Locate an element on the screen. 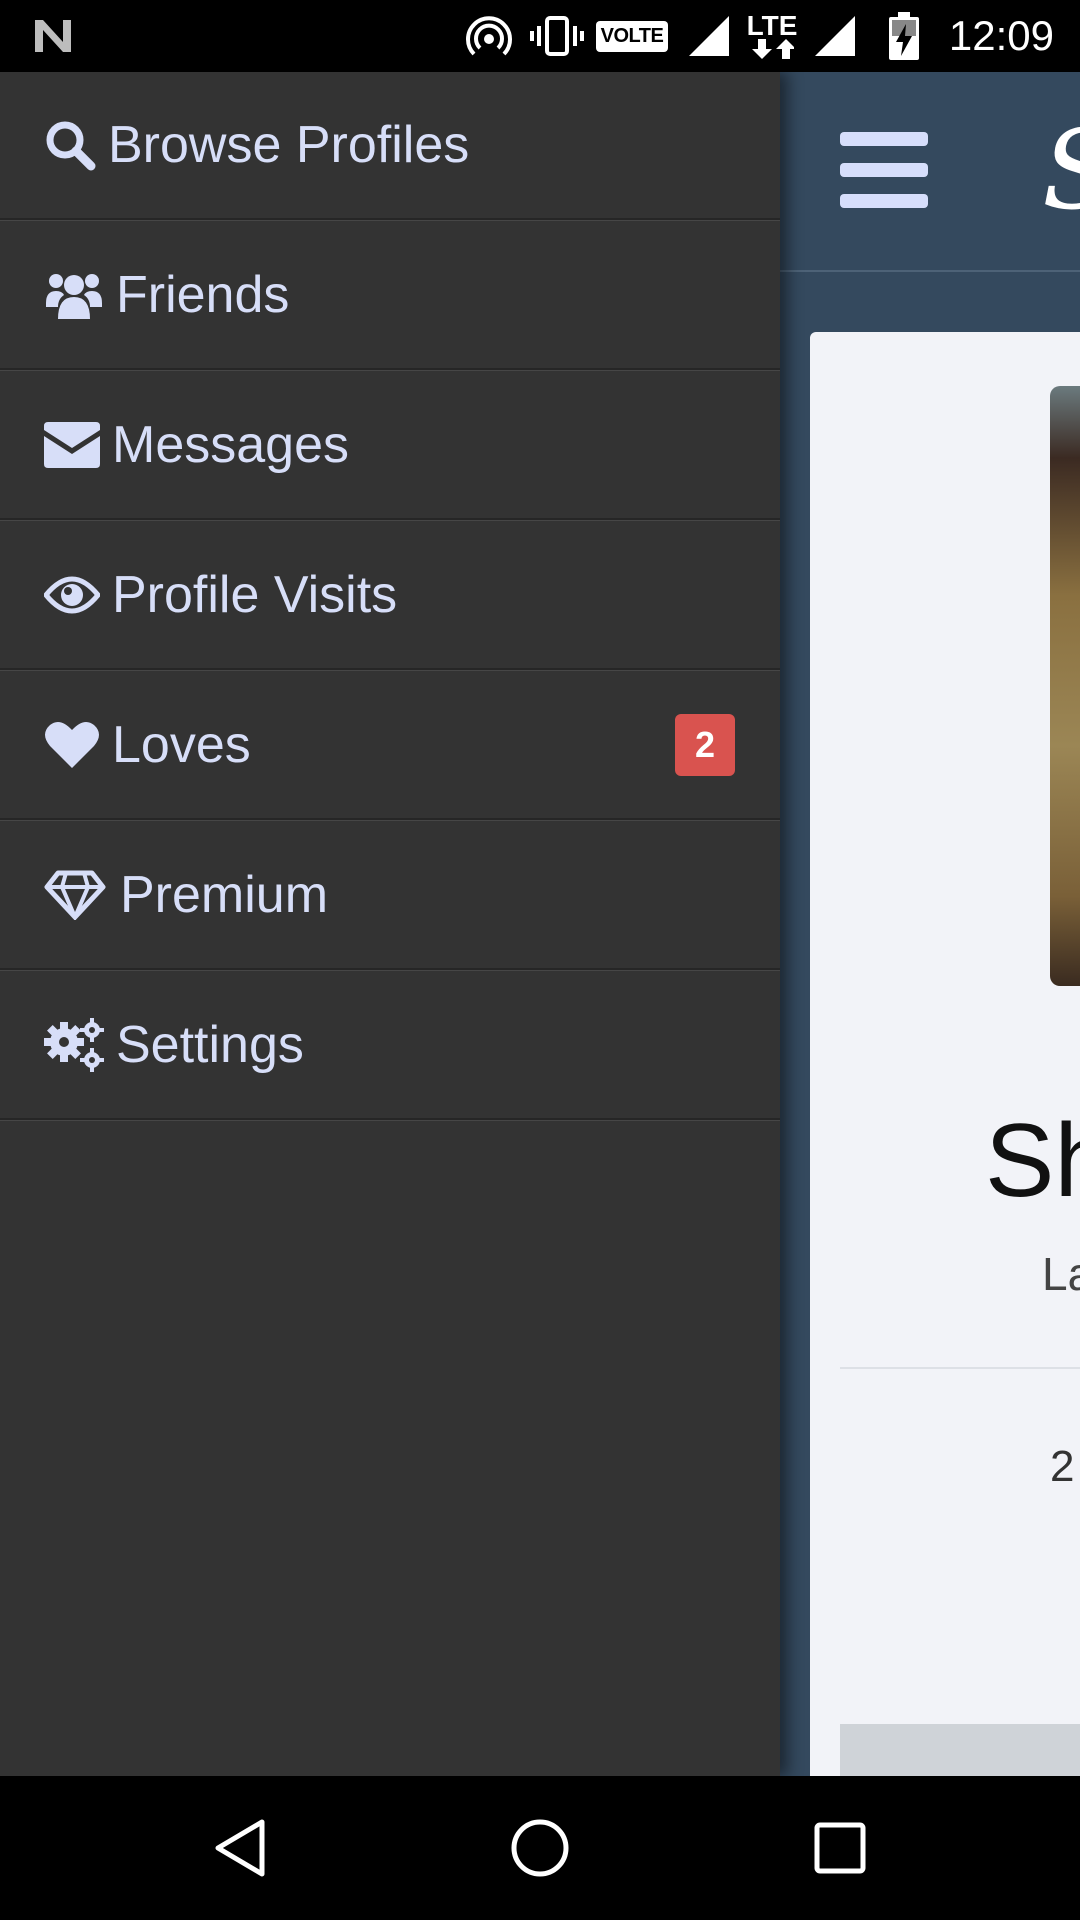 This screenshot has width=1080, height=1920. volte-icon: VOLTE is located at coordinates (632, 36).